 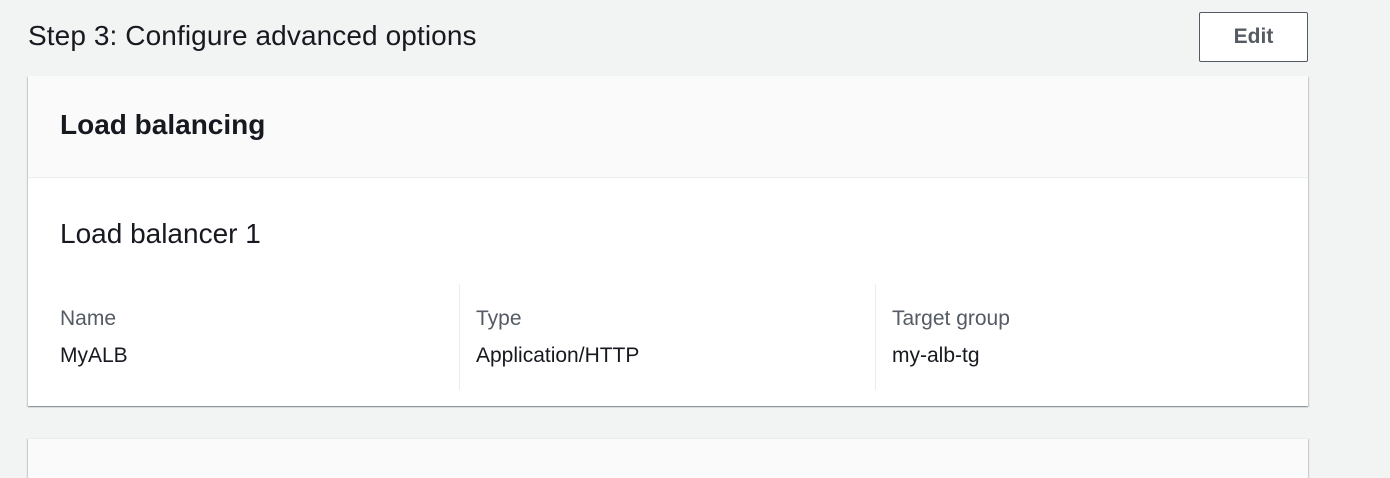 What do you see at coordinates (1253, 37) in the screenshot?
I see `edit-button: Edit` at bounding box center [1253, 37].